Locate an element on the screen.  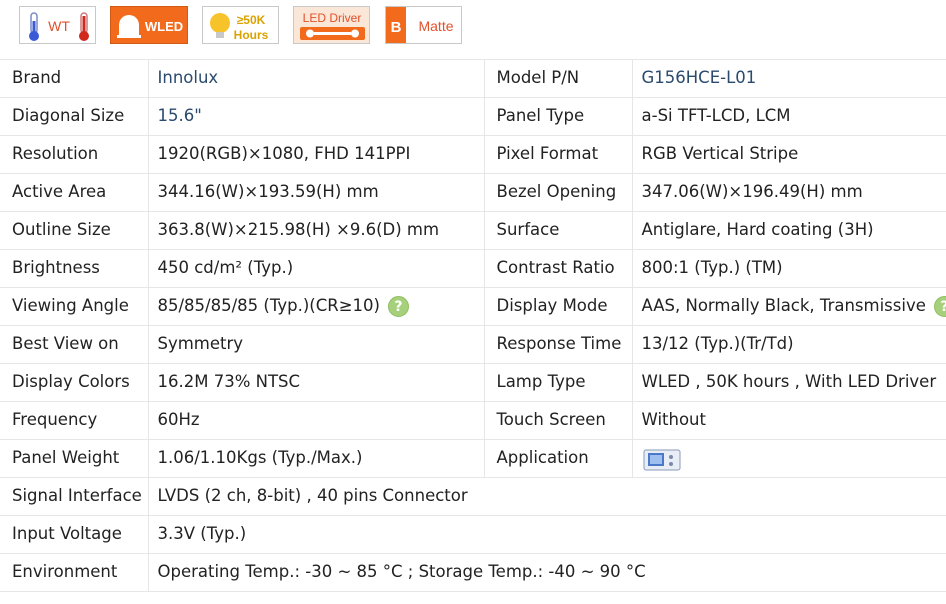
input-voltage-label: Input Voltage is located at coordinates (74, 534).